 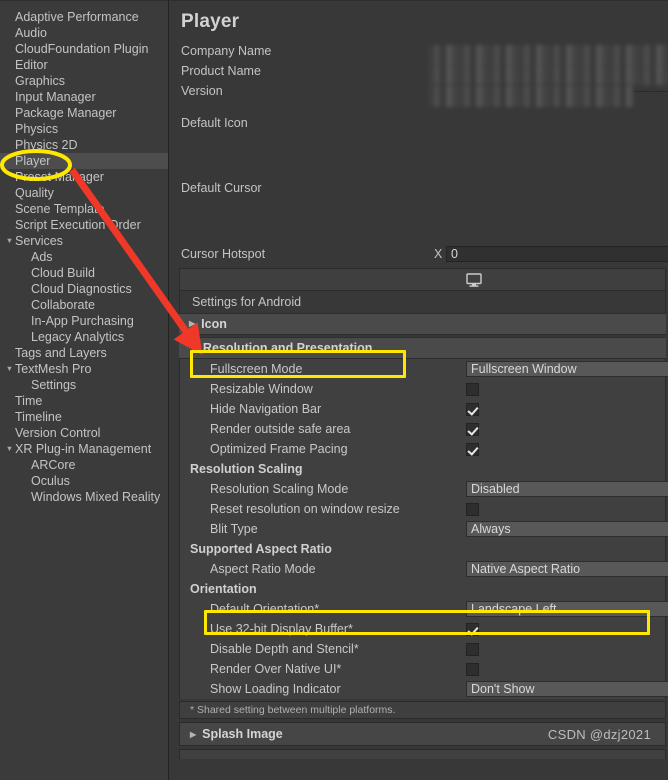 I want to click on setting-label: Render Over Native UI*, so click(x=276, y=669).